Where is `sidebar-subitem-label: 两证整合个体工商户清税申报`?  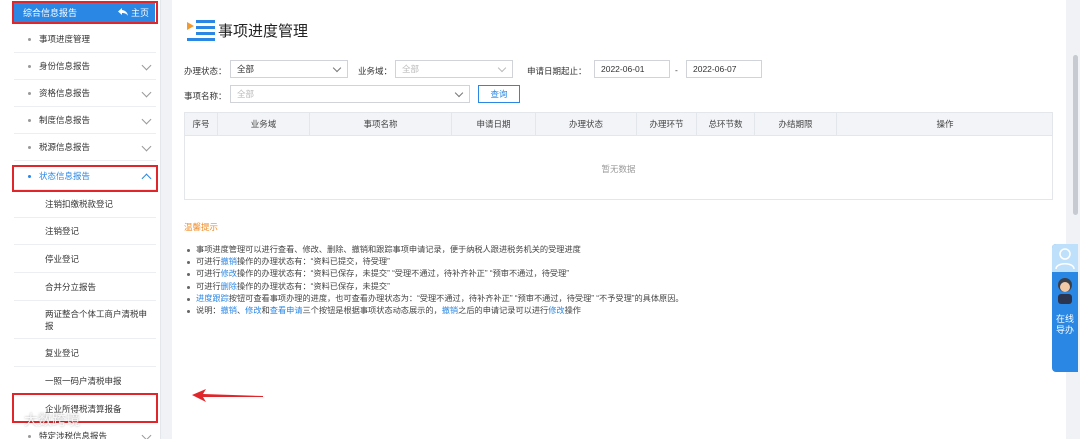
sidebar-subitem-label: 两证整合个体工商户清税申报 is located at coordinates (96, 319).